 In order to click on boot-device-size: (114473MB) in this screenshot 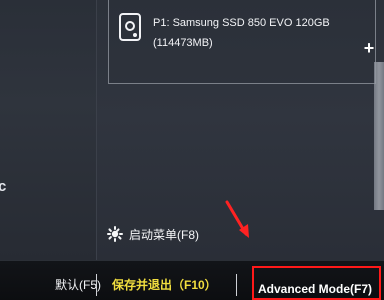, I will do `click(183, 43)`.